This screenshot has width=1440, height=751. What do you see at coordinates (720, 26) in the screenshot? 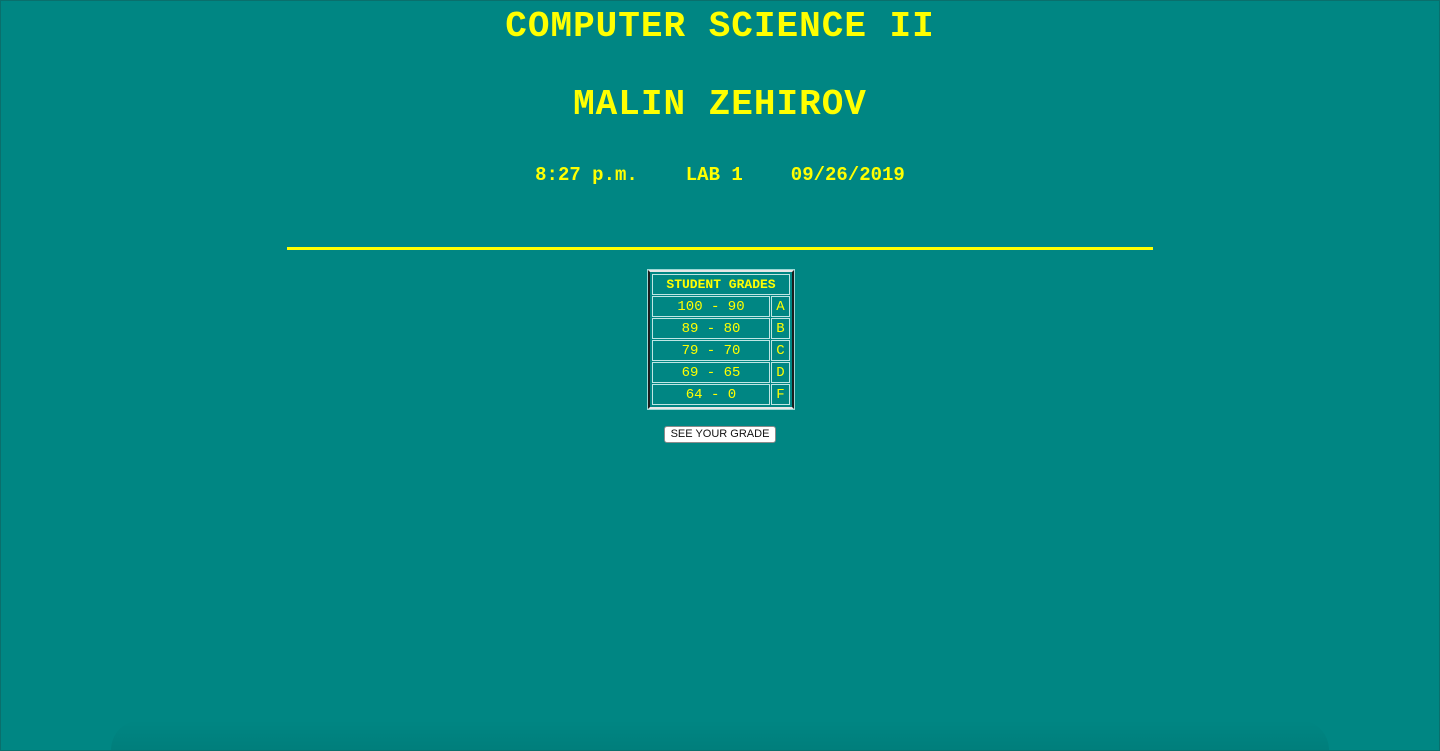
I see `course-title: COMPUTER SCIENCE II` at bounding box center [720, 26].